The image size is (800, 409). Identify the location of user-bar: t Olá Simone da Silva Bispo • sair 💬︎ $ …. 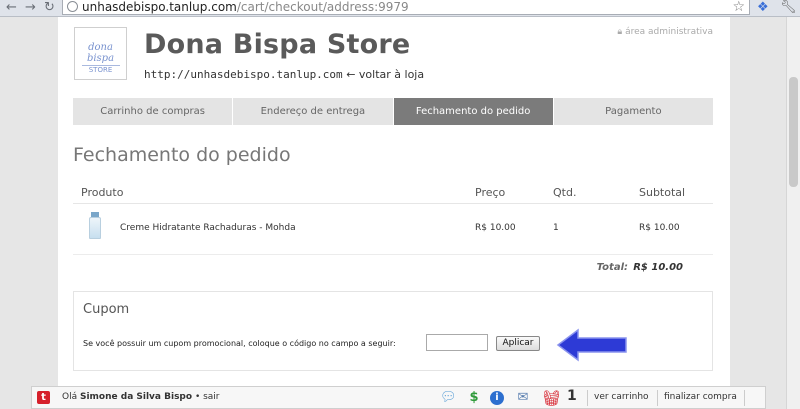
(398, 397).